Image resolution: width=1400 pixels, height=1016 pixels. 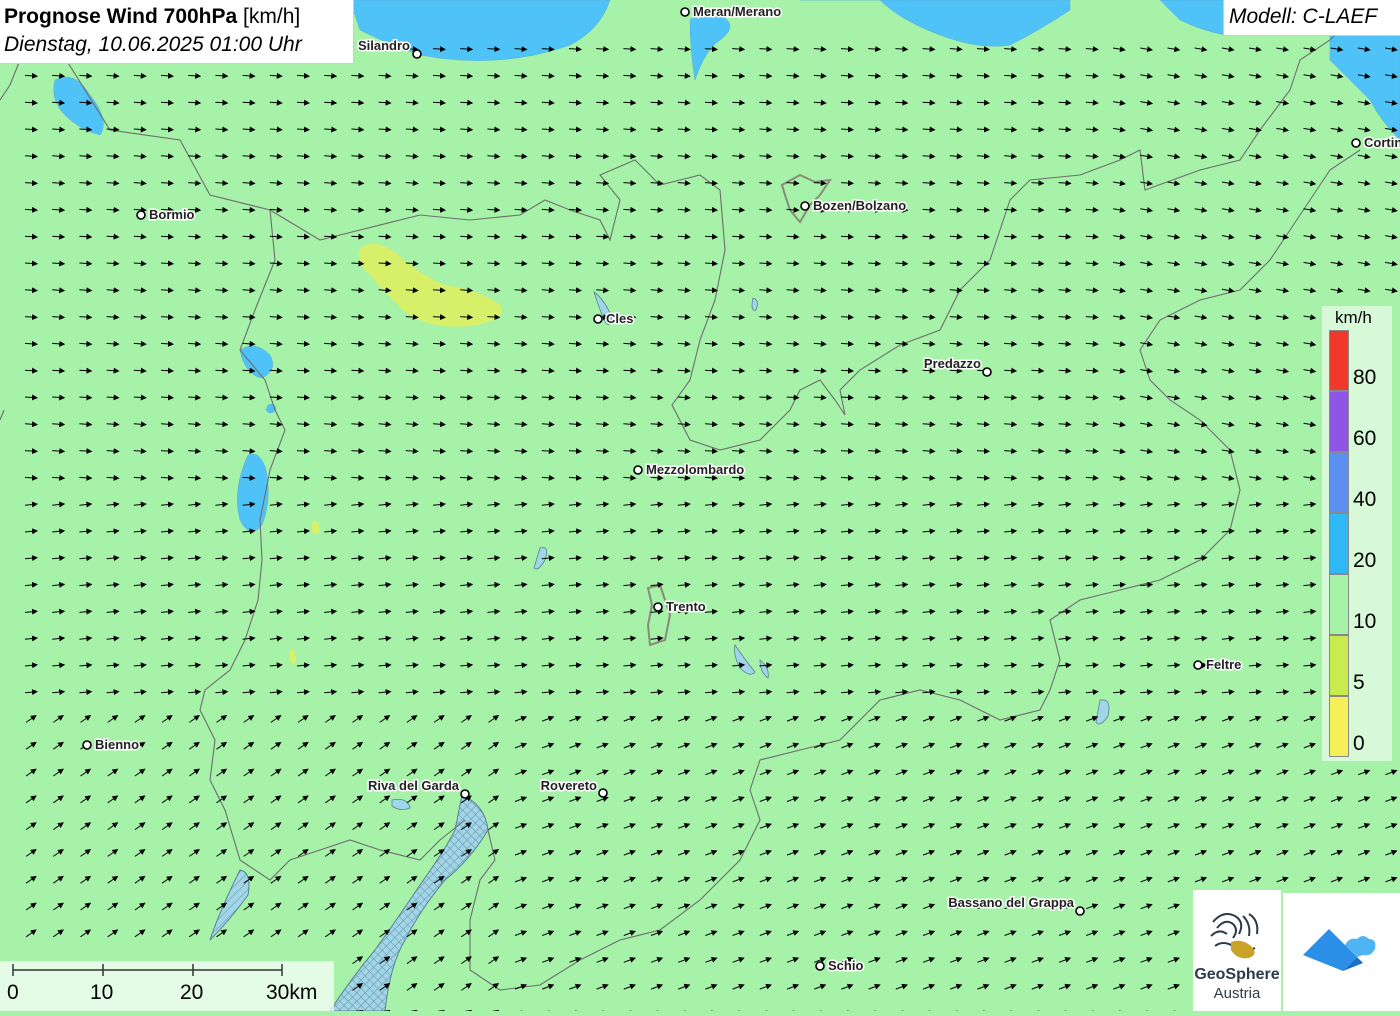 What do you see at coordinates (117, 744) in the screenshot?
I see `city-label-bienno: Bienno` at bounding box center [117, 744].